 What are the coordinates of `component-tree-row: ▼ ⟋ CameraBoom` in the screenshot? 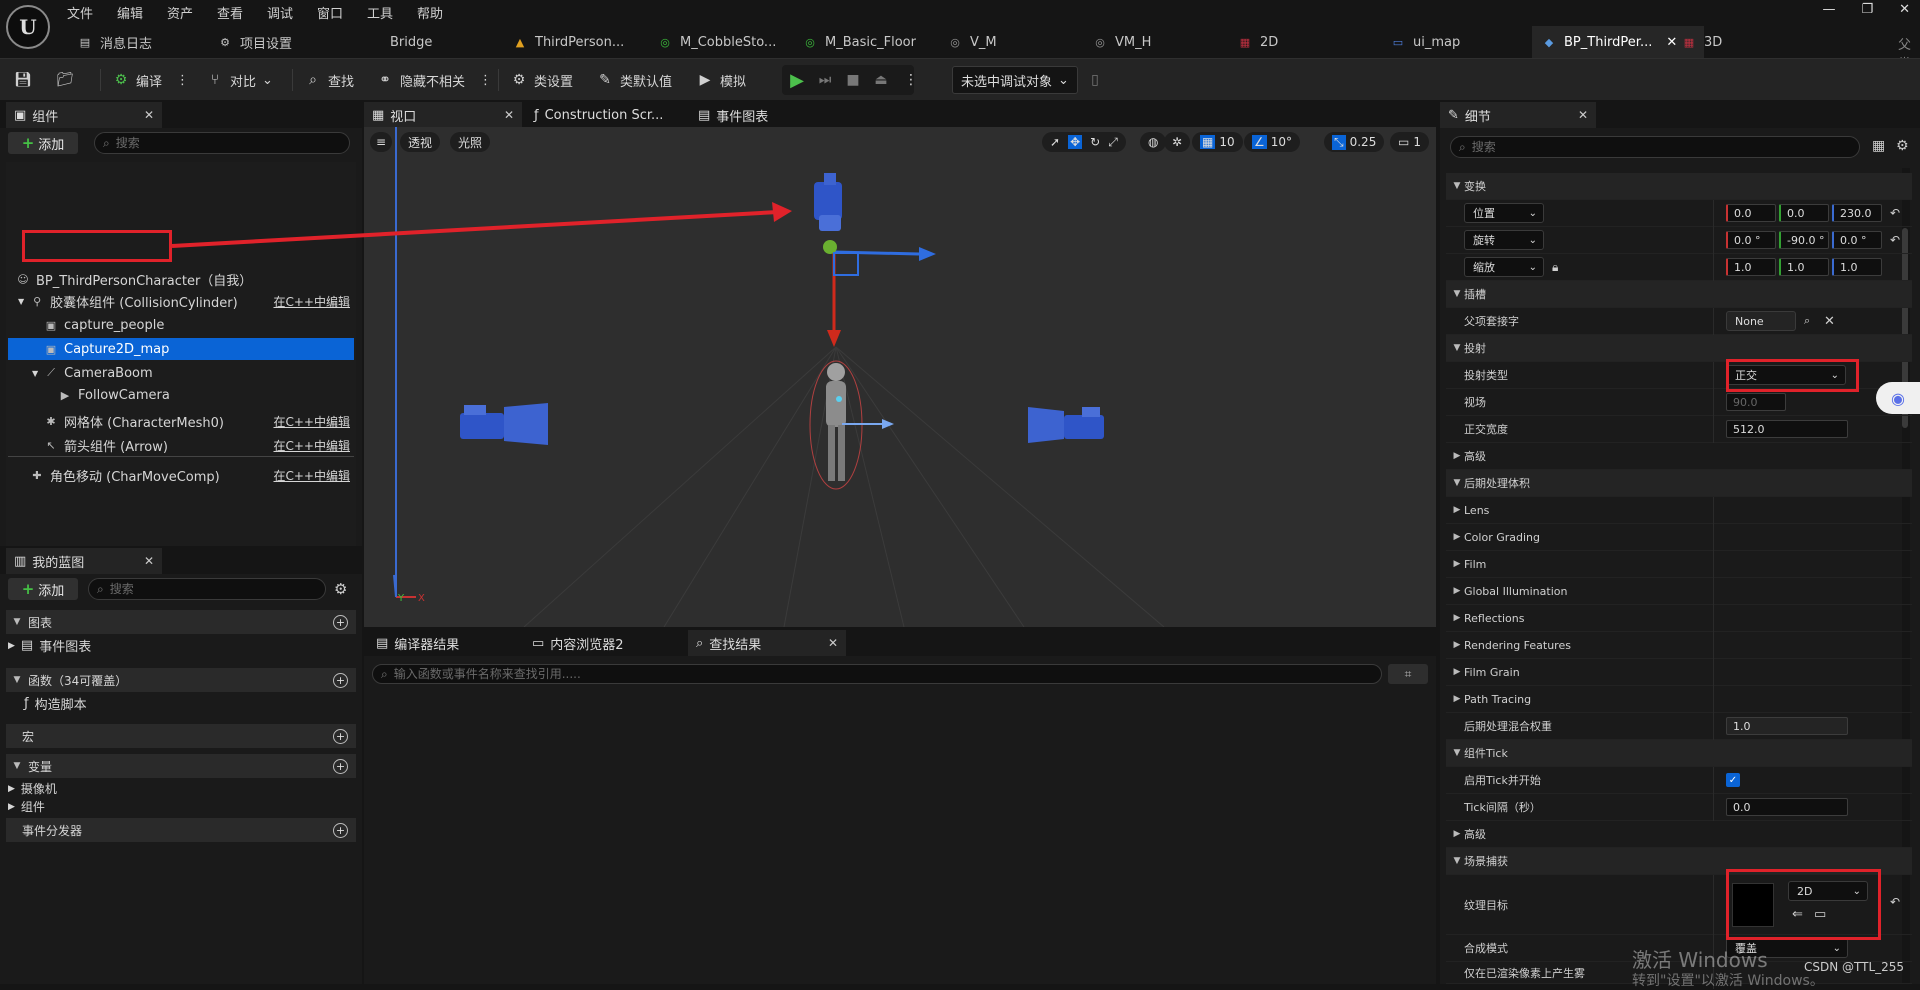 It's located at (181, 373).